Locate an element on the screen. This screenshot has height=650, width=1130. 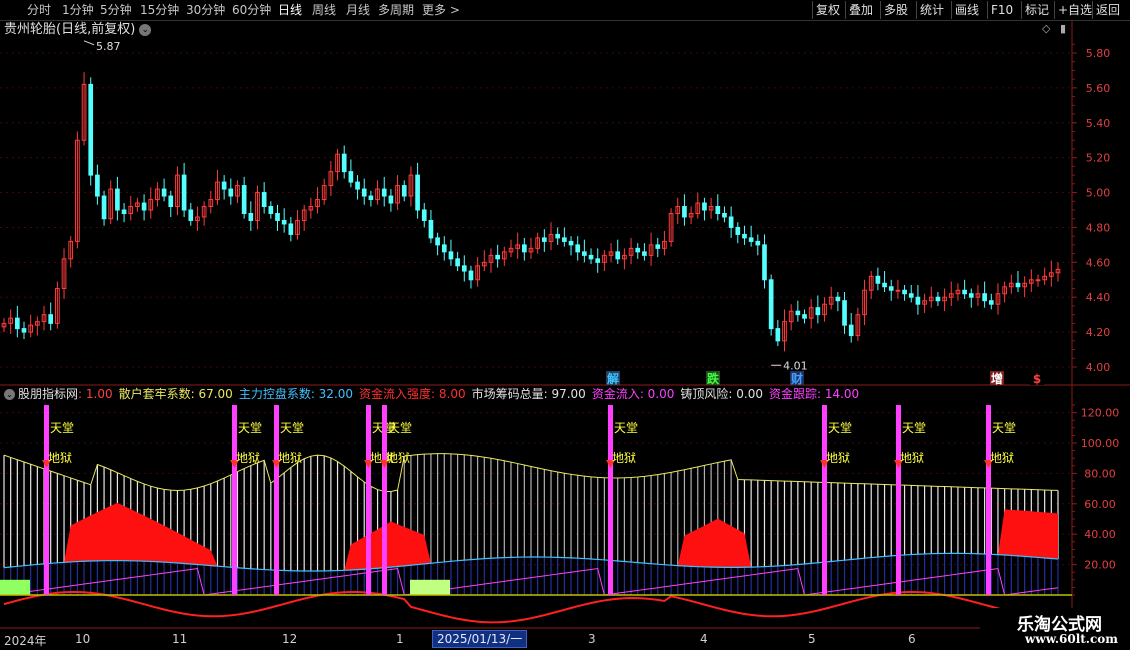
toolbar-button-7: +自选 is located at coordinates (1074, 10).